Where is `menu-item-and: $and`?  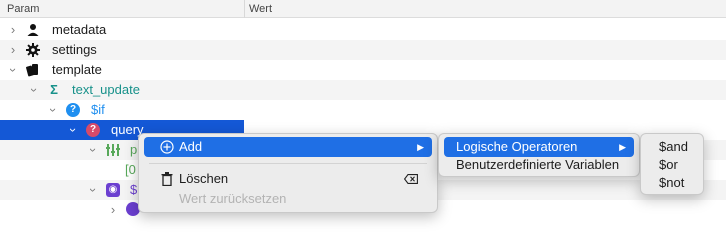
menu-item-and: $and is located at coordinates (672, 147).